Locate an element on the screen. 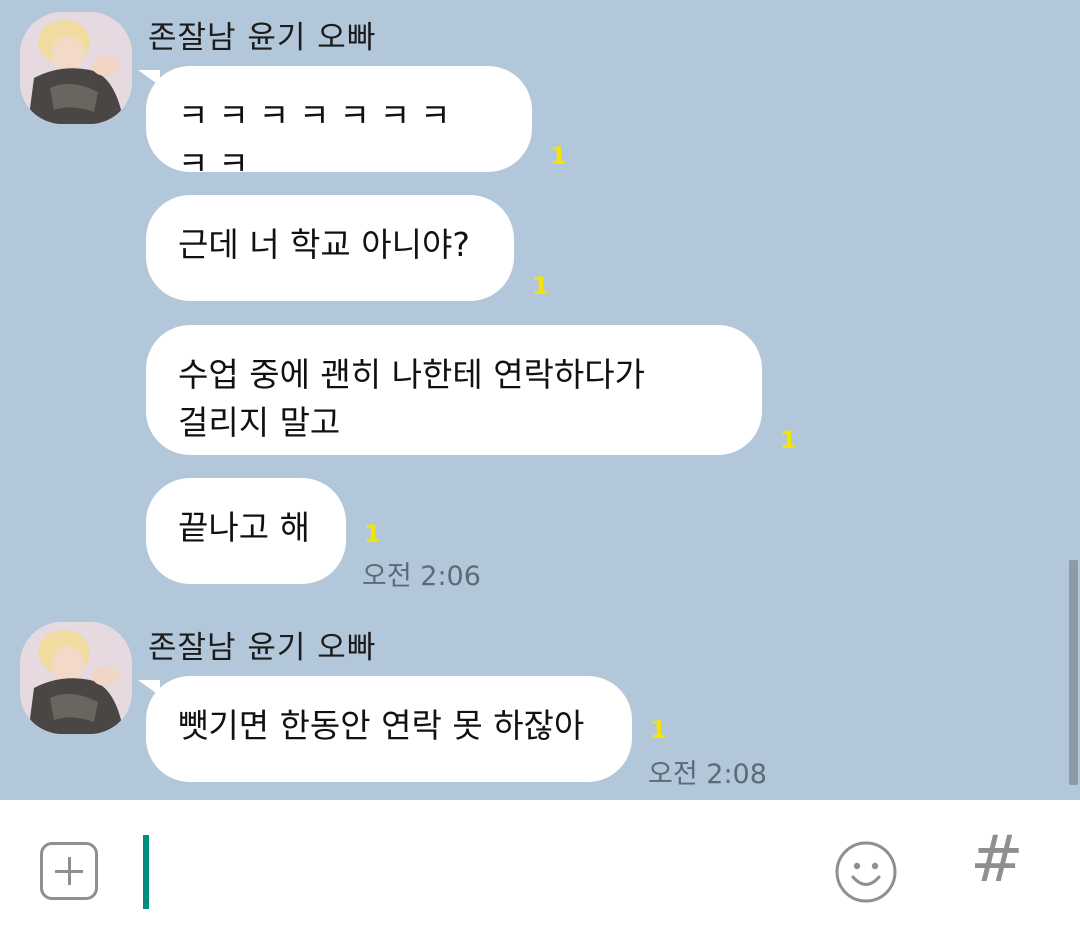 This screenshot has height=944, width=1080. emoji-icon is located at coordinates (866, 874).